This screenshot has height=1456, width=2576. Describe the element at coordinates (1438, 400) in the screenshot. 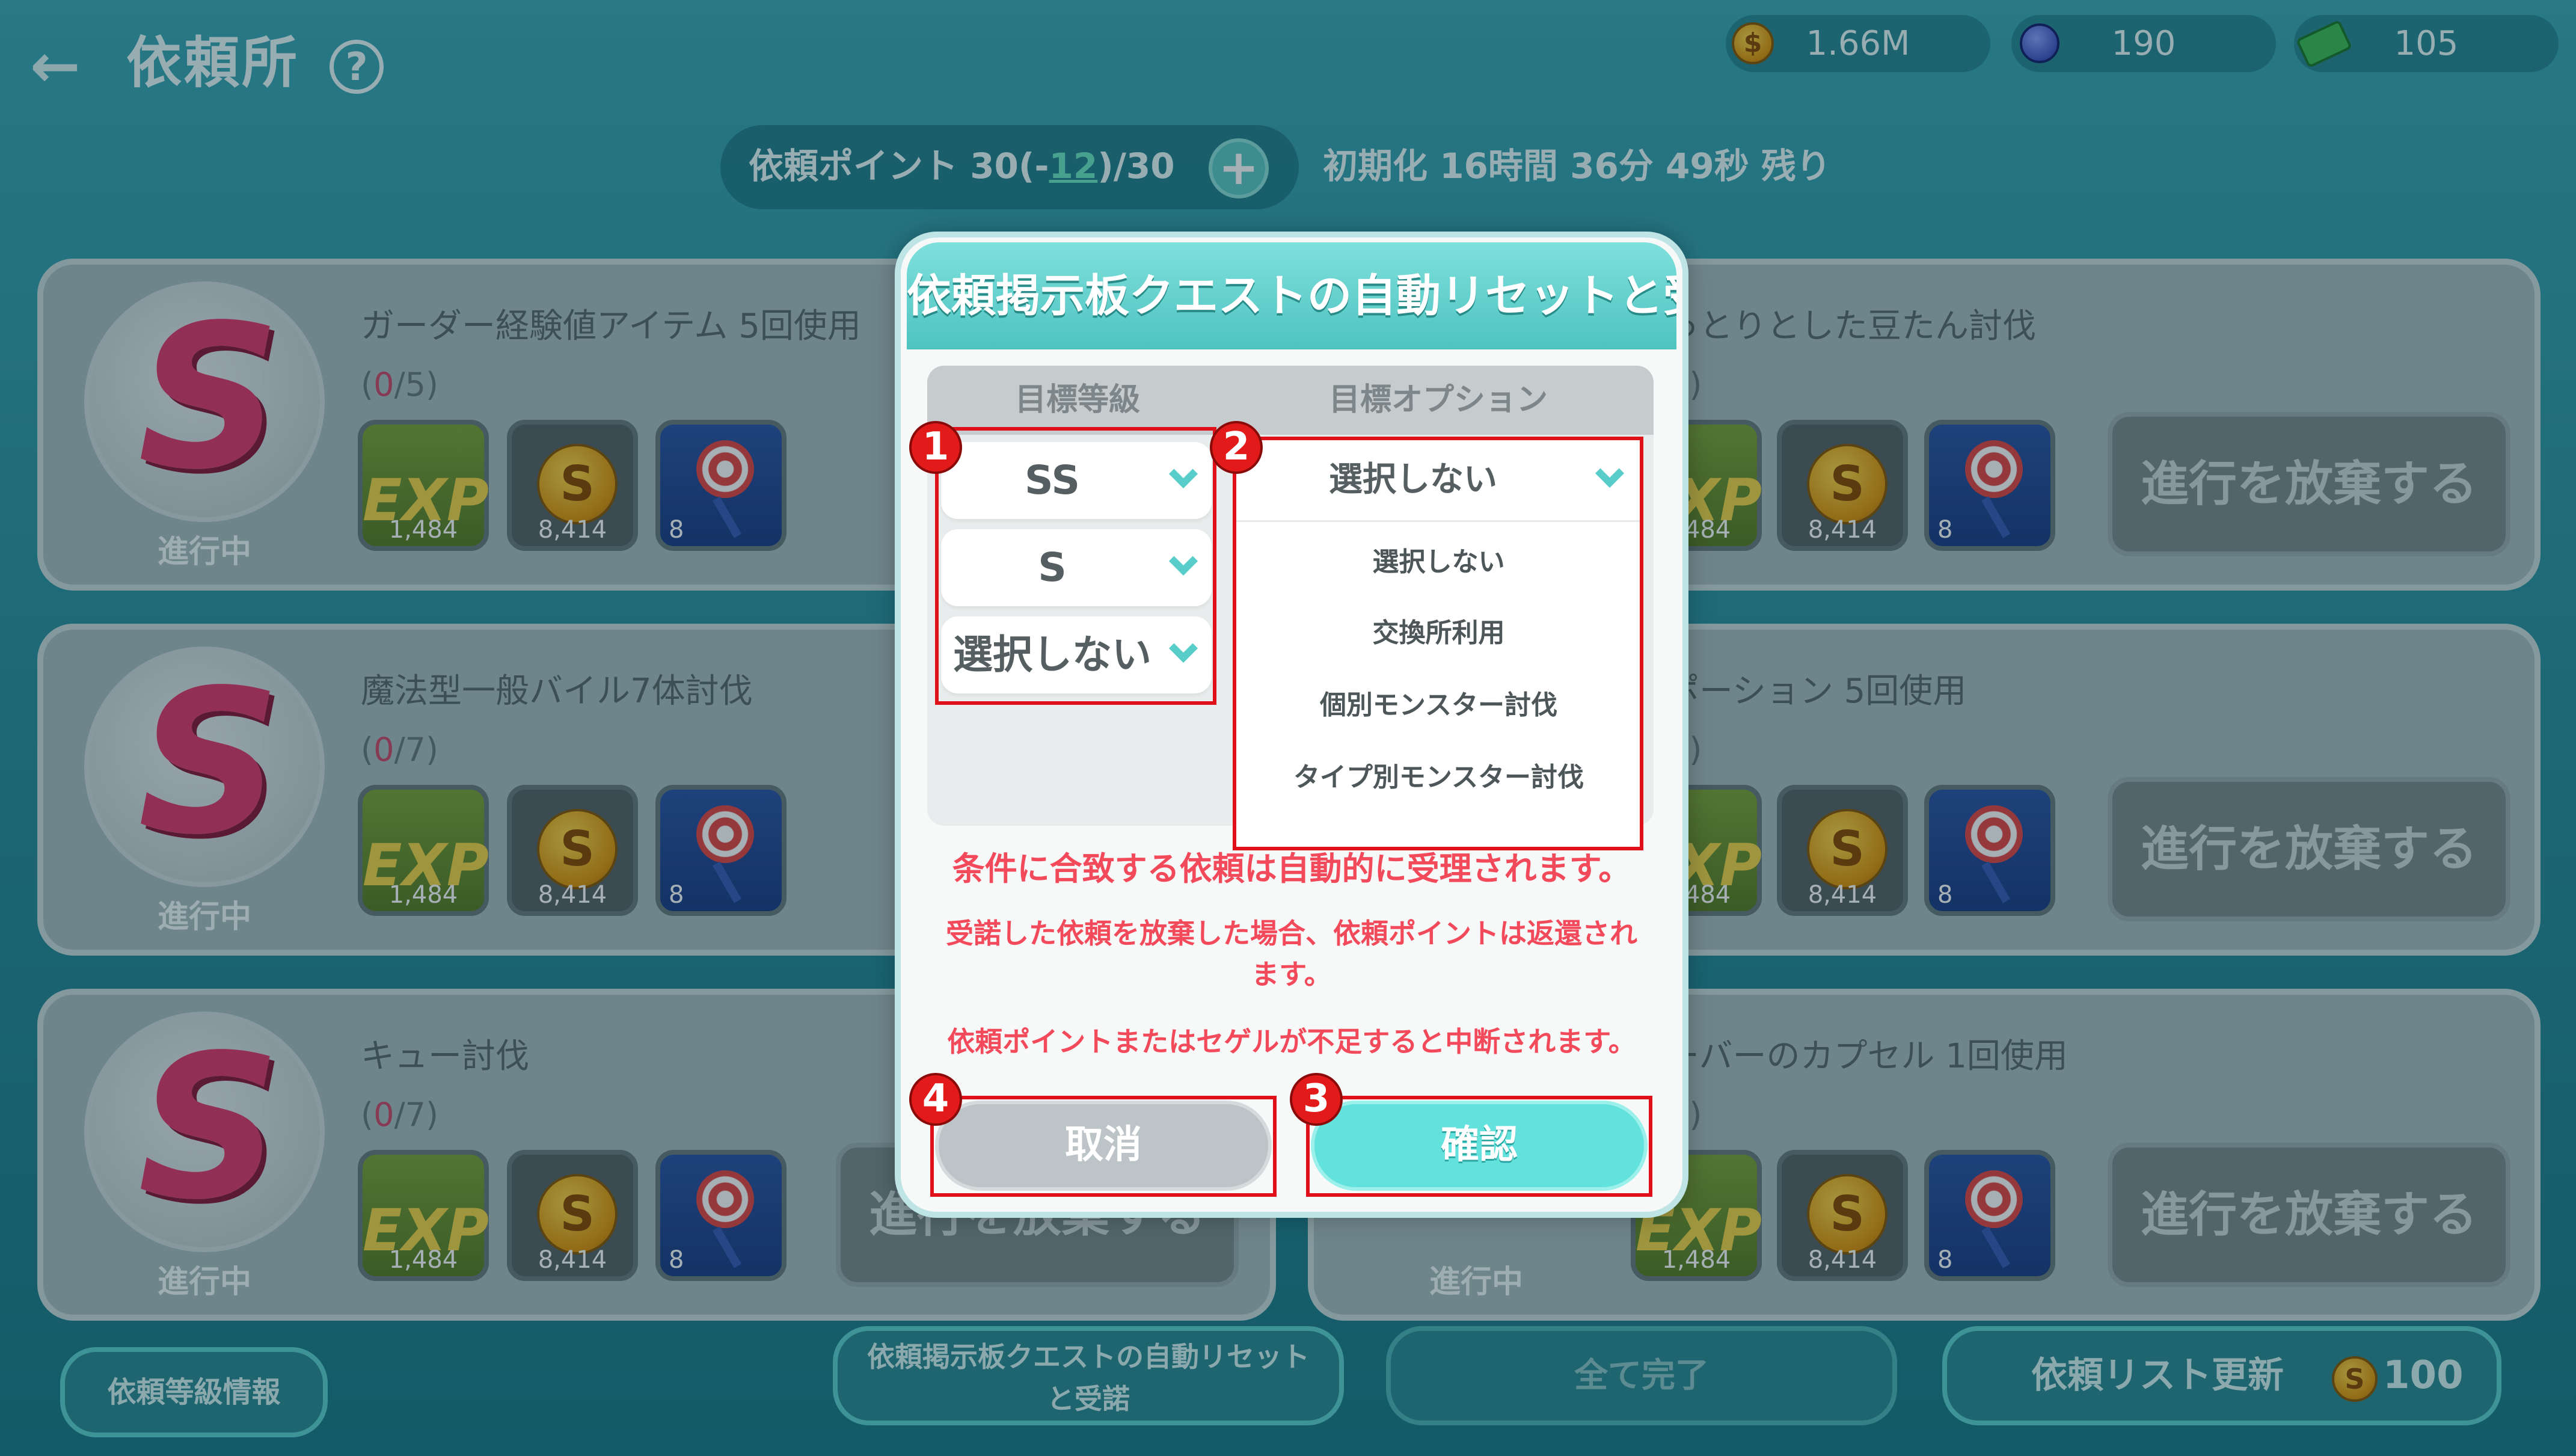

I see `col-option-header: 目標オプション` at that location.